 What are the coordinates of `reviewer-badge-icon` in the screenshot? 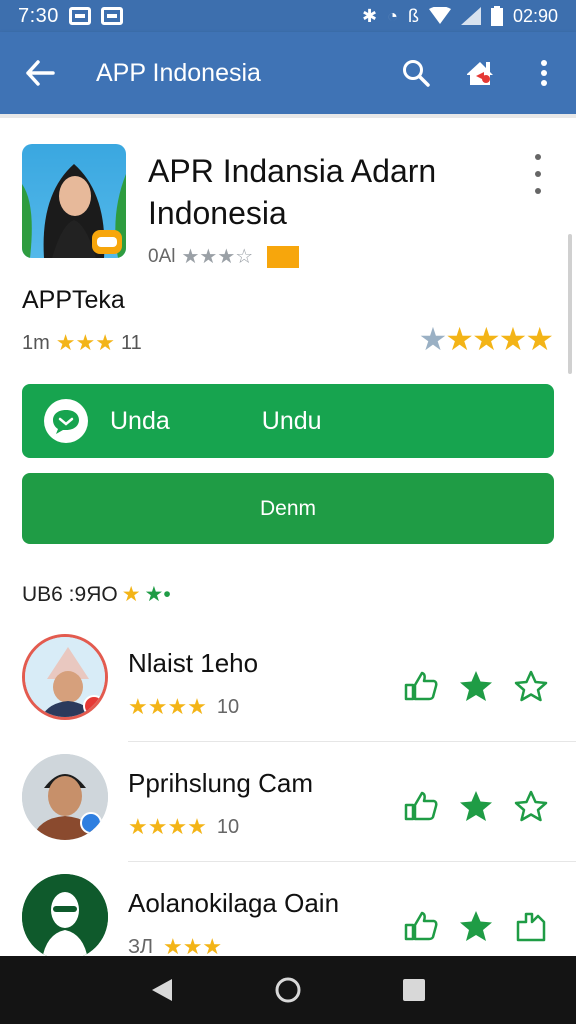 It's located at (94, 706).